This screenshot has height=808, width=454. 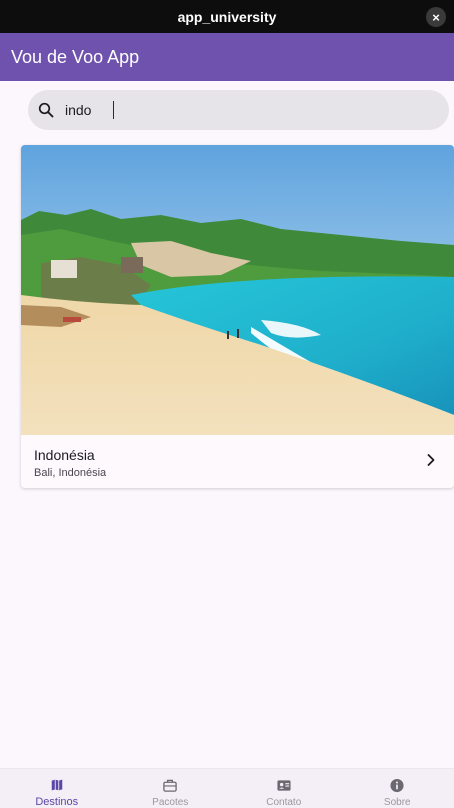 I want to click on nav-item-contato: Contato, so click(x=284, y=788).